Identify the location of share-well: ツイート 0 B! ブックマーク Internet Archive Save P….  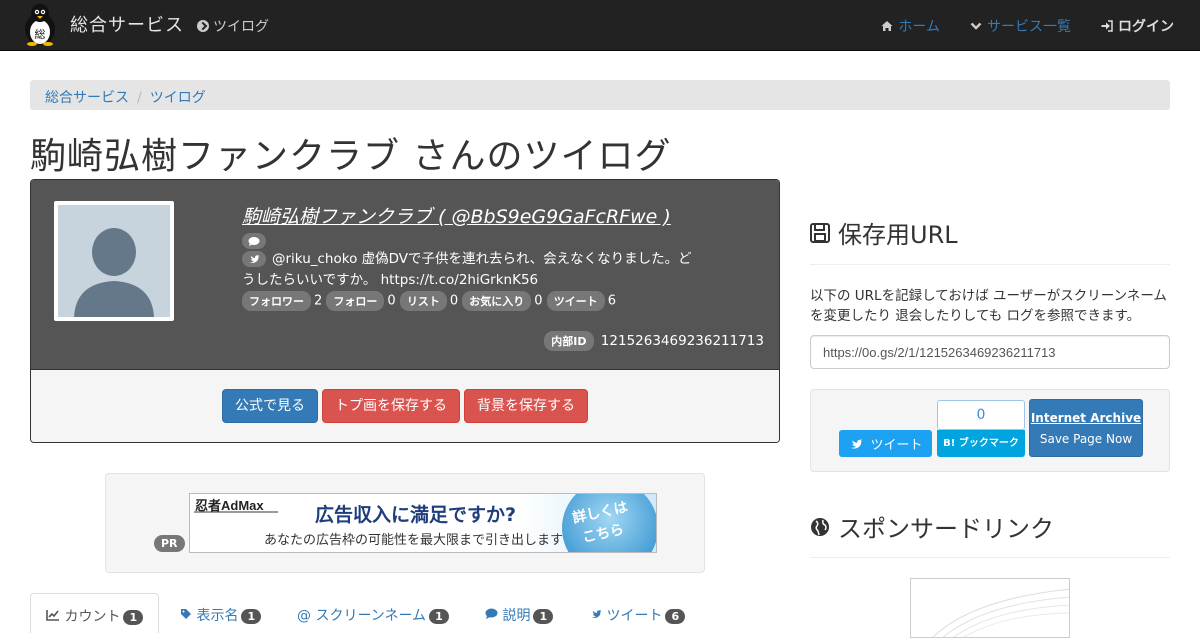
(990, 430).